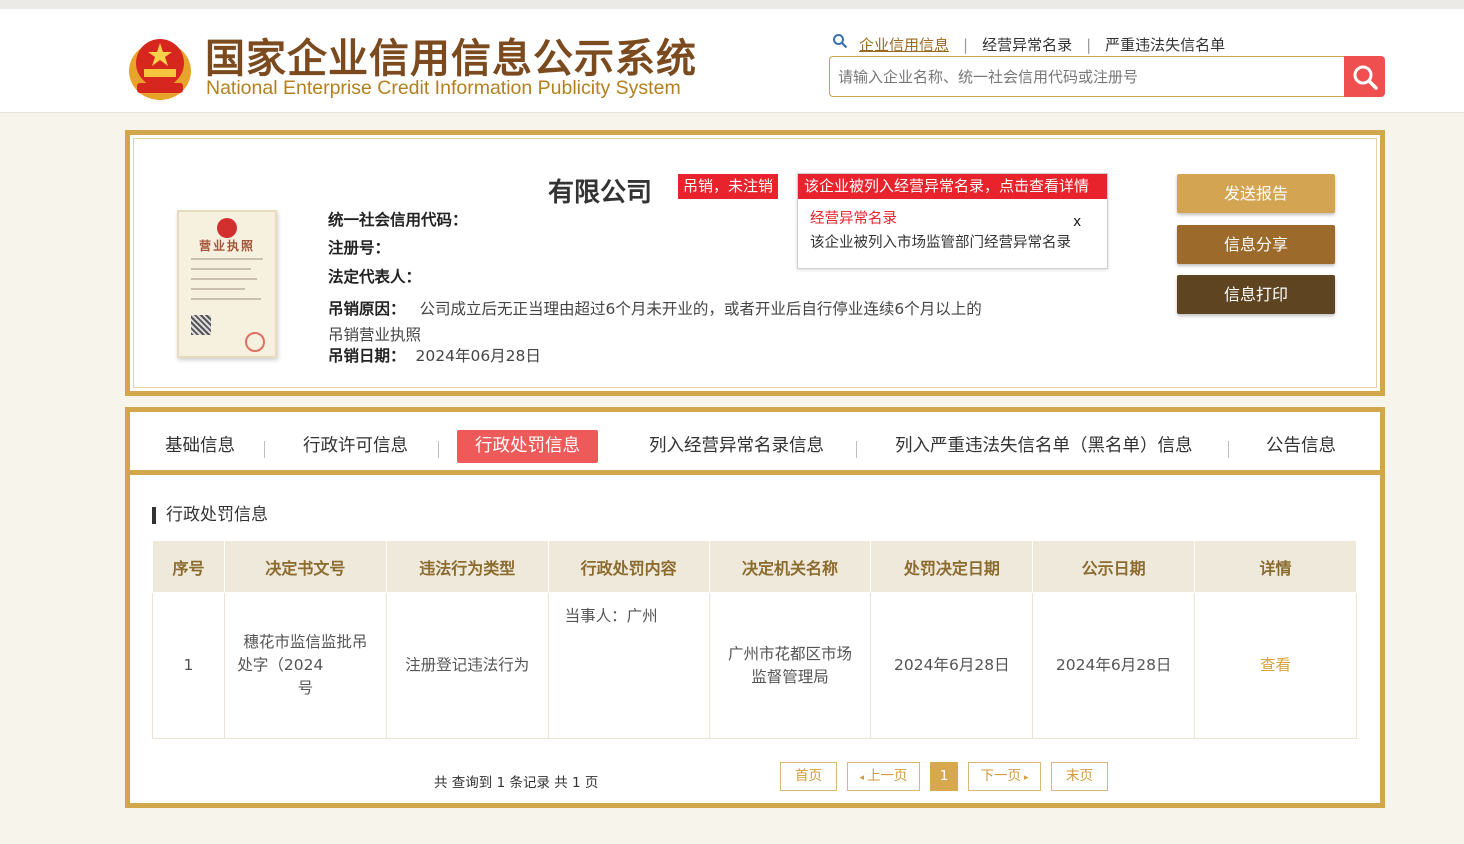  I want to click on prev-page-button: ◂ 上一页, so click(883, 776).